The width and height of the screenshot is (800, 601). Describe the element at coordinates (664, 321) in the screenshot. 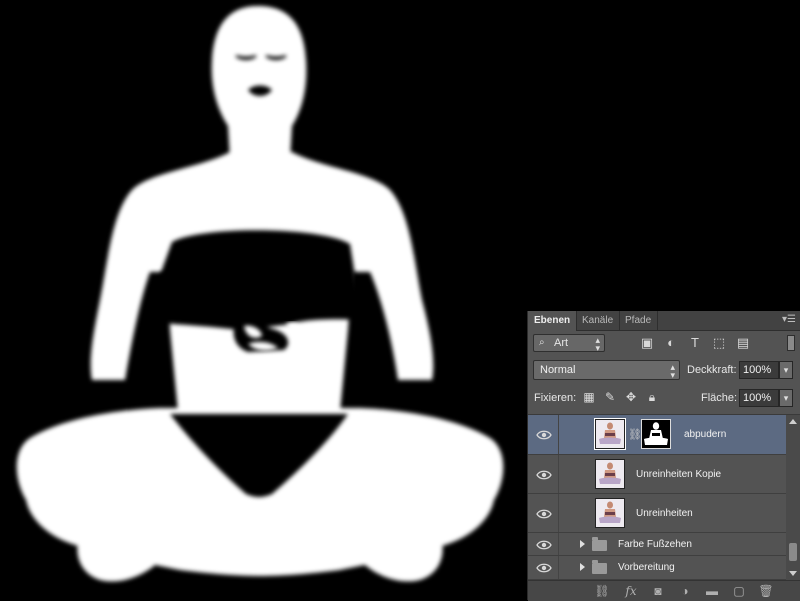

I see `panel-tabbar: Ebenen Kanäle Pfade ▾☰` at that location.